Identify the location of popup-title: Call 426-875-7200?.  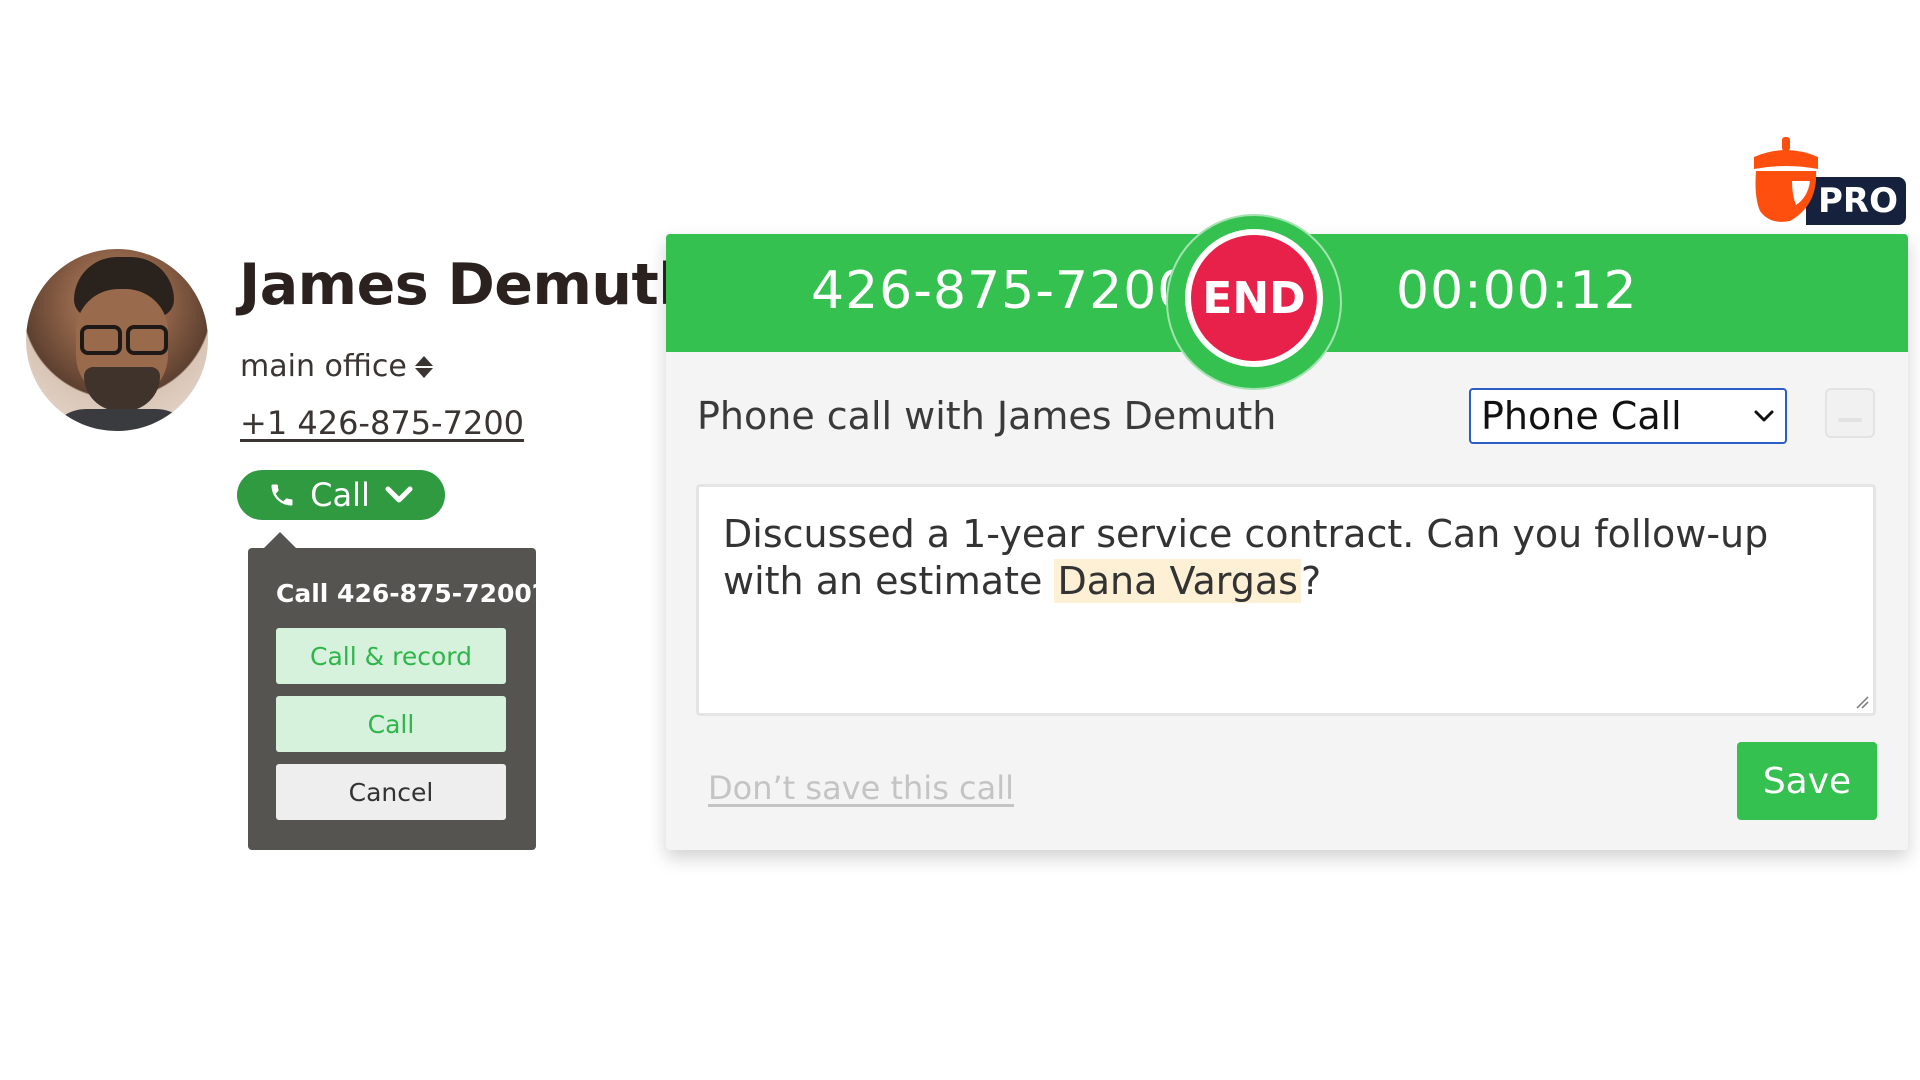
(411, 593).